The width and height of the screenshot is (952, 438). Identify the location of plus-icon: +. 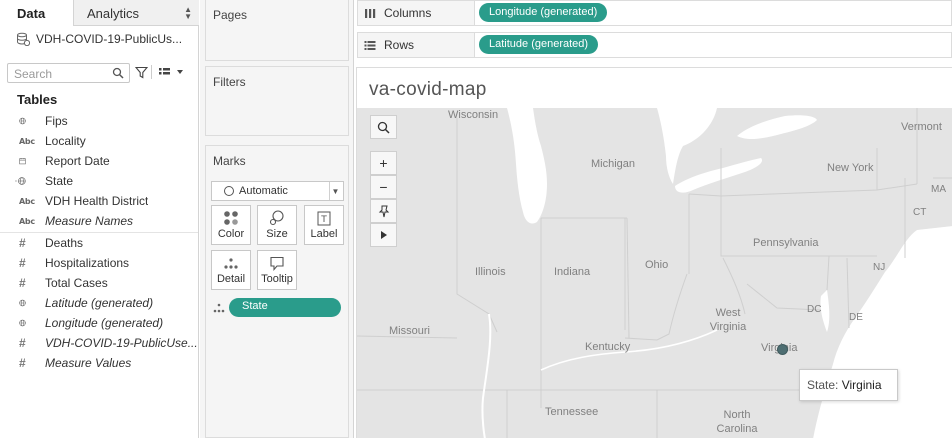
(383, 163).